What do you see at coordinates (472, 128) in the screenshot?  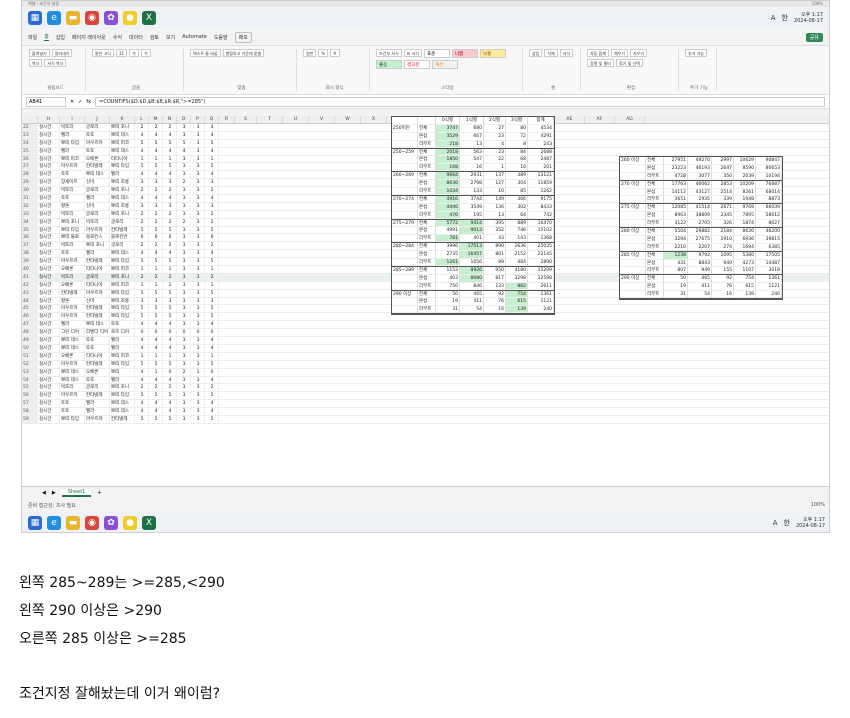 I see `summary-cell: 680` at bounding box center [472, 128].